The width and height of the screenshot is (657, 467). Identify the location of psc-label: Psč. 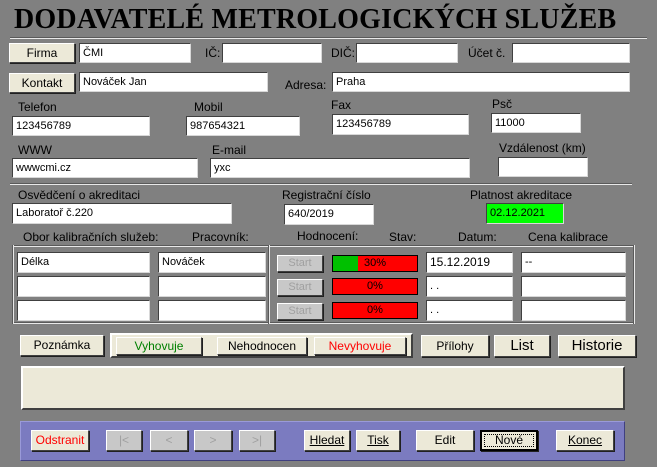
(502, 104).